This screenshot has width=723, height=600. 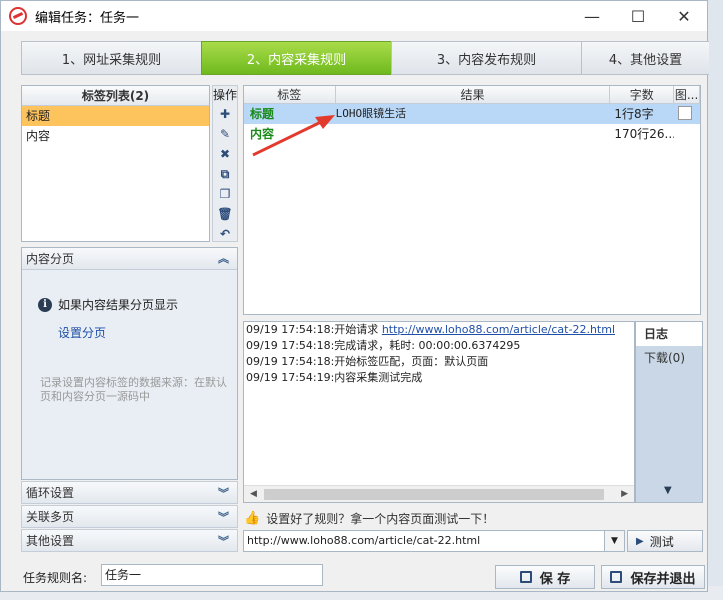 What do you see at coordinates (293, 136) in the screenshot?
I see `red-arrow-annotation` at bounding box center [293, 136].